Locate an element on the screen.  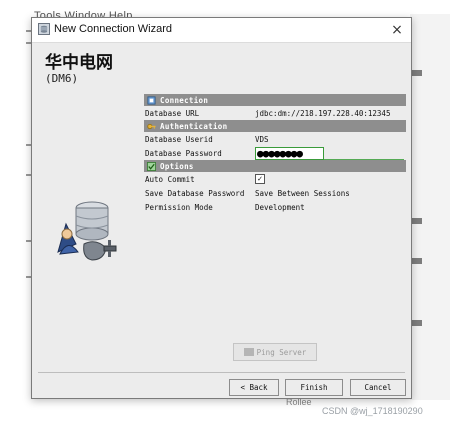
password-field-container: ●●●●●●●● is located at coordinates (330, 153).